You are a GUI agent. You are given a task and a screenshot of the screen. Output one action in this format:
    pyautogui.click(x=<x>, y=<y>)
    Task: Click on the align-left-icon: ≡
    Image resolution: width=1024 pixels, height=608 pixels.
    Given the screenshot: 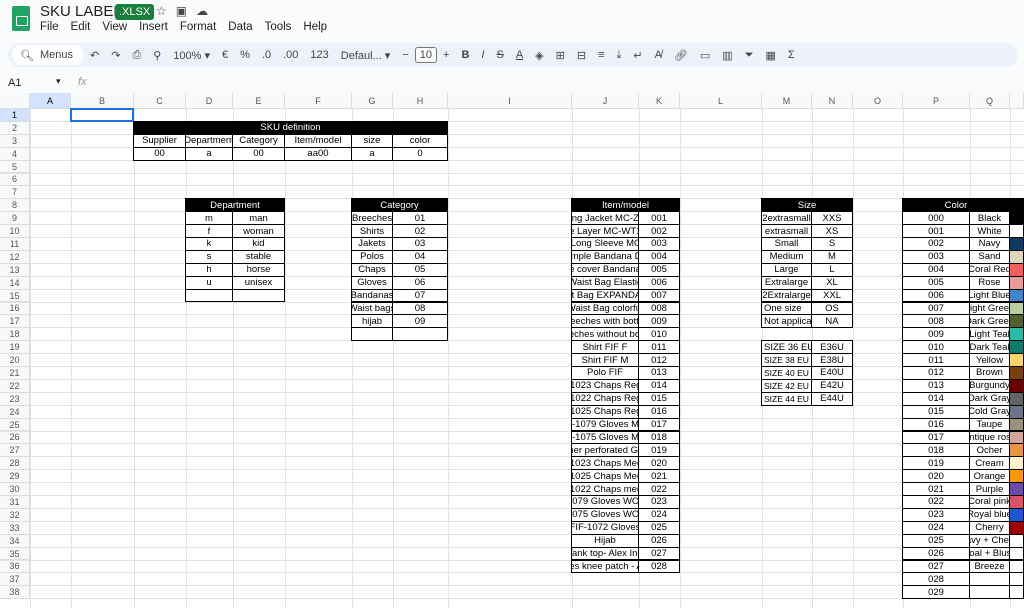 What is the action you would take?
    pyautogui.click(x=601, y=55)
    